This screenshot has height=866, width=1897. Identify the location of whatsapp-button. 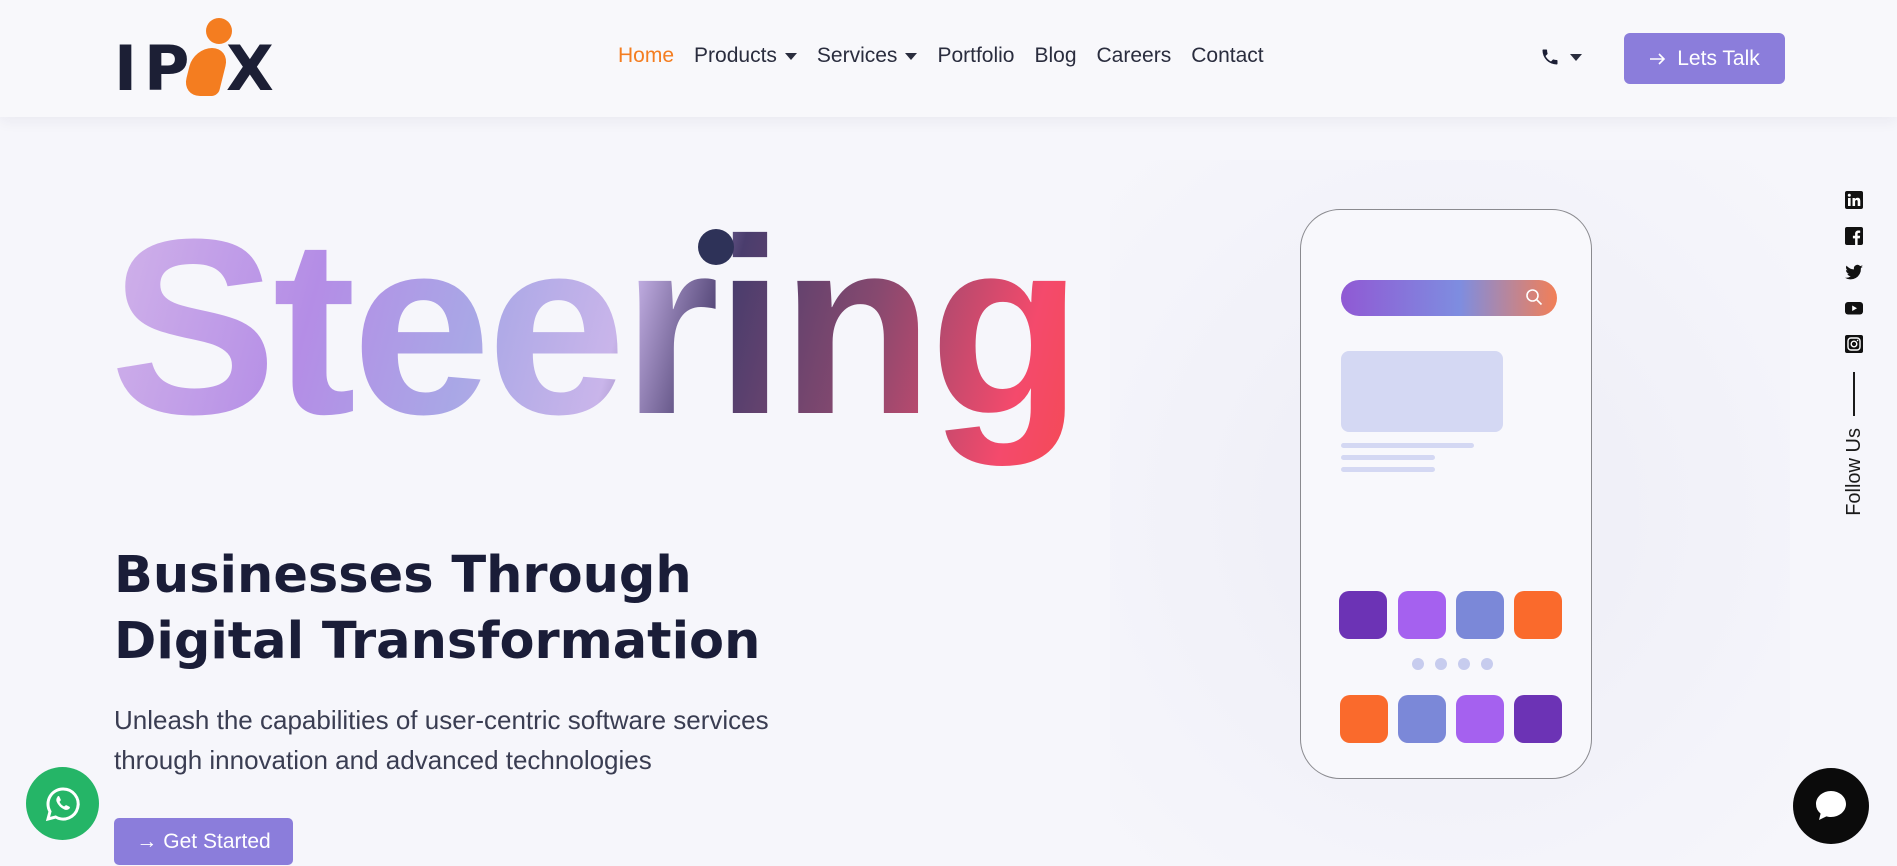
(62, 803).